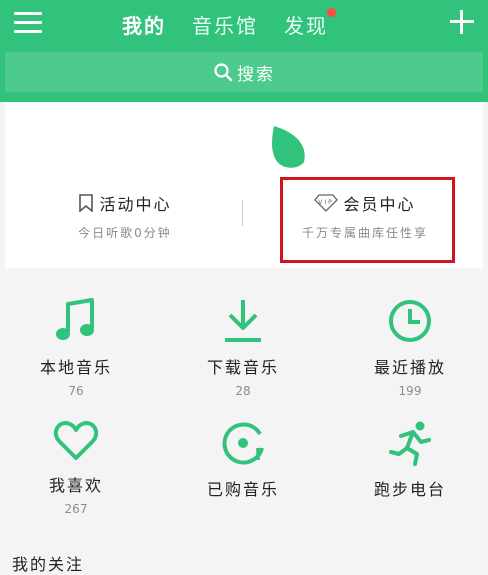 This screenshot has width=488, height=575. Describe the element at coordinates (243, 391) in the screenshot. I see `grid-count: 28` at that location.